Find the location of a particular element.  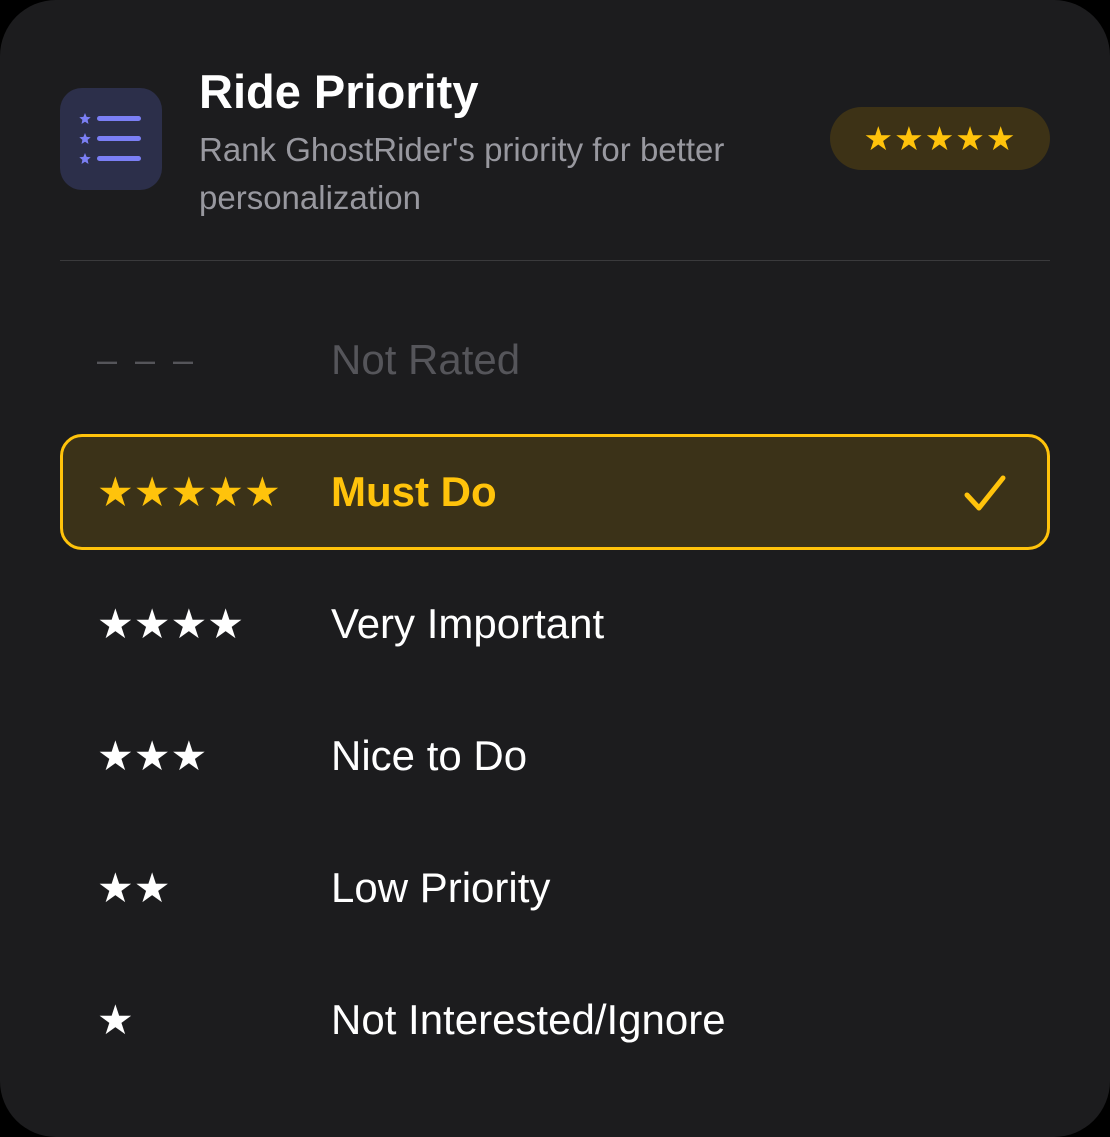

option-label: Must Do is located at coordinates (414, 491).